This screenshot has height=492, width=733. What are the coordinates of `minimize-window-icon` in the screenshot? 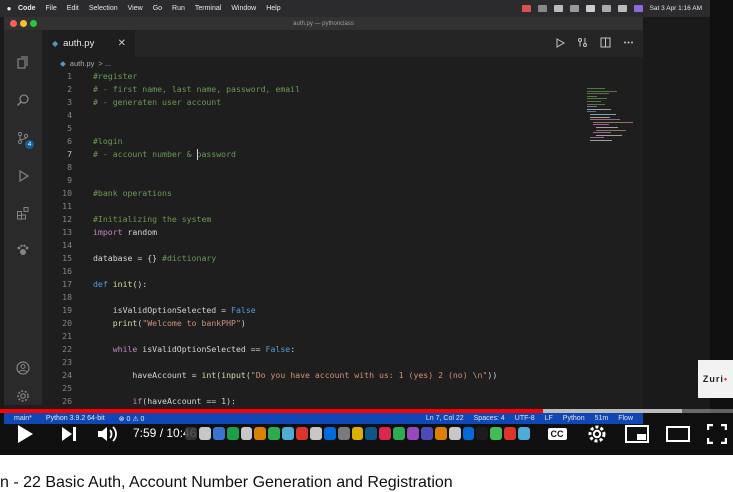 It's located at (23, 23).